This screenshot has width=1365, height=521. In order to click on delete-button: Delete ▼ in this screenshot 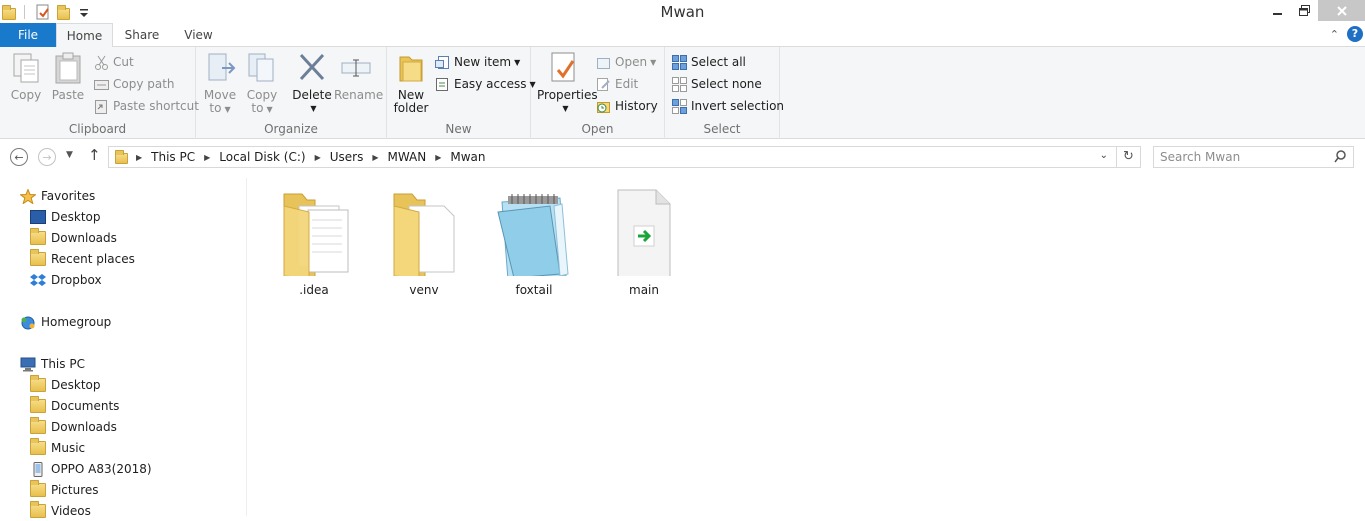, I will do `click(312, 83)`.